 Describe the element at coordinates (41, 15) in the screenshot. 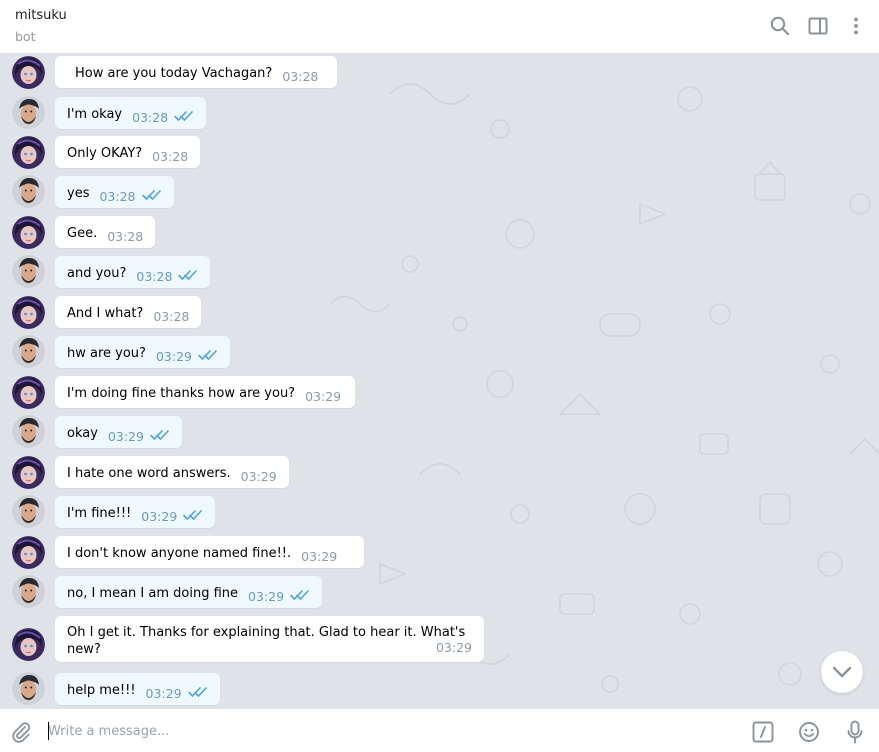

I see `chat-title: mitsuku` at that location.